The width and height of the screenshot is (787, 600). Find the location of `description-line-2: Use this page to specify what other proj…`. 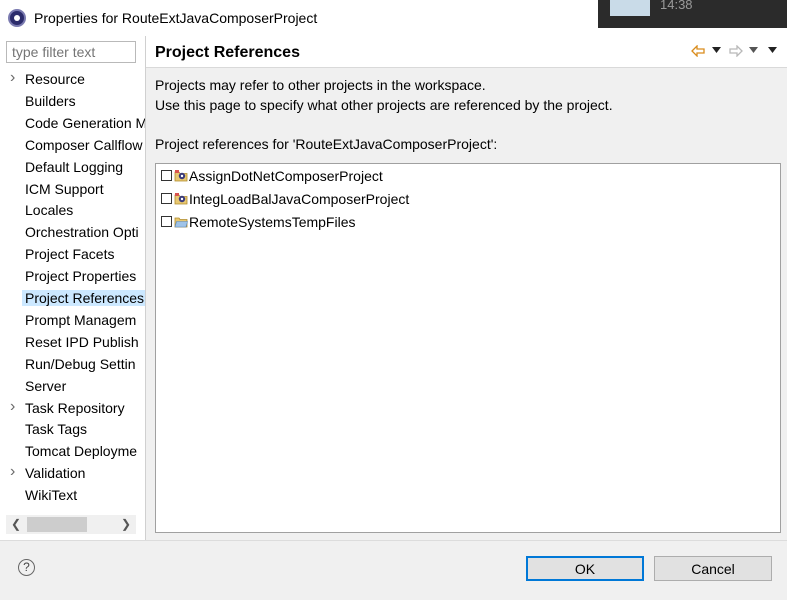

description-line-2: Use this page to specify what other proj… is located at coordinates (384, 105).